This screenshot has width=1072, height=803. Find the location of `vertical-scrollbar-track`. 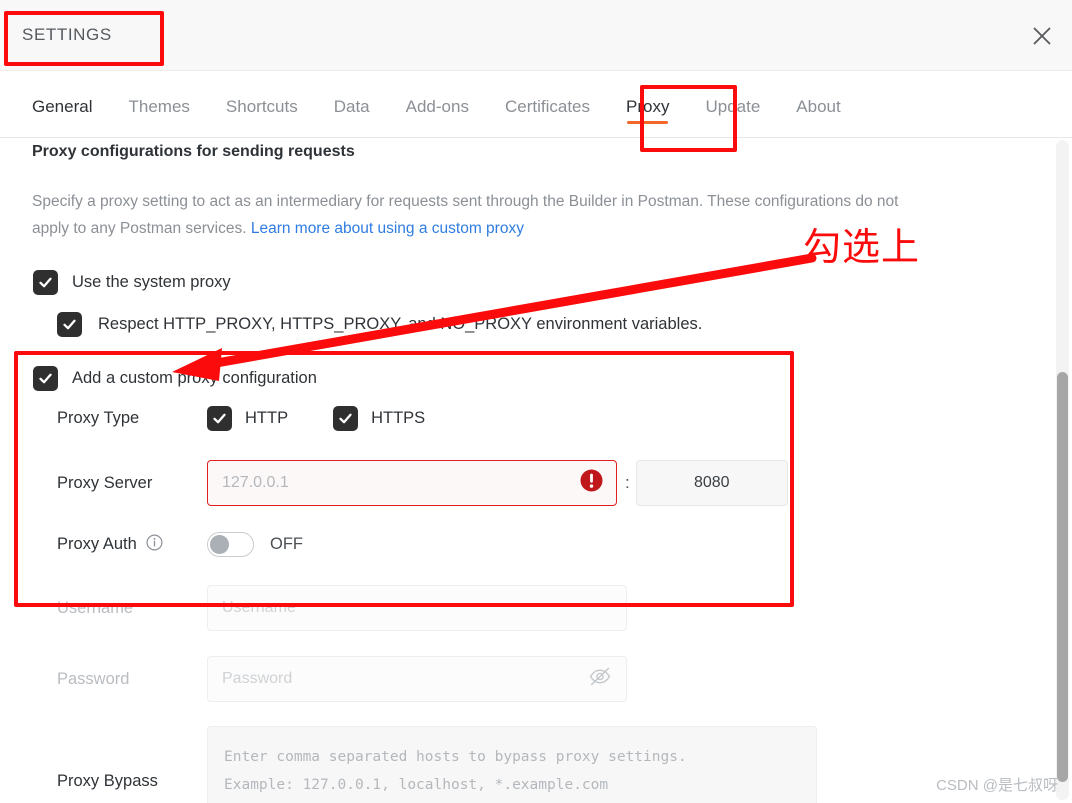

vertical-scrollbar-track is located at coordinates (1062, 470).